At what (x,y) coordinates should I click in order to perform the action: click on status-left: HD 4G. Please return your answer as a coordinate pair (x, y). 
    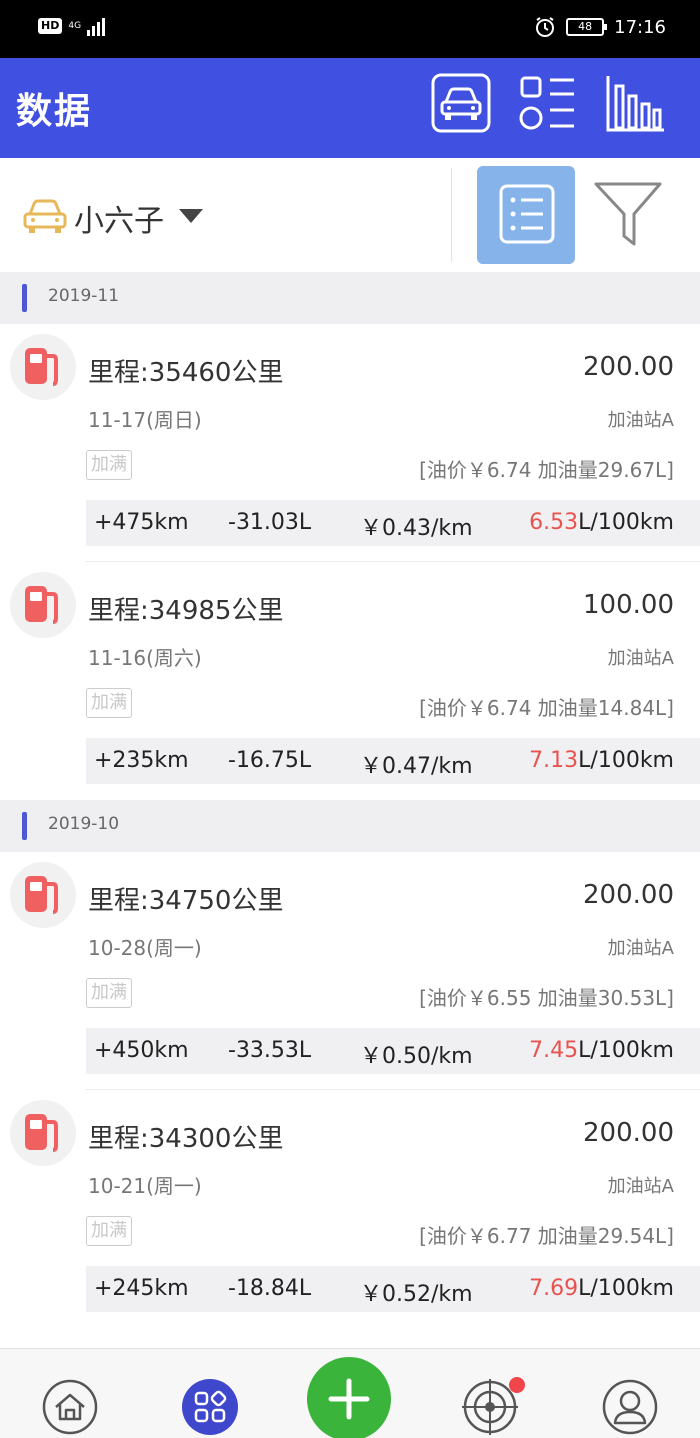
    Looking at the image, I should click on (72, 26).